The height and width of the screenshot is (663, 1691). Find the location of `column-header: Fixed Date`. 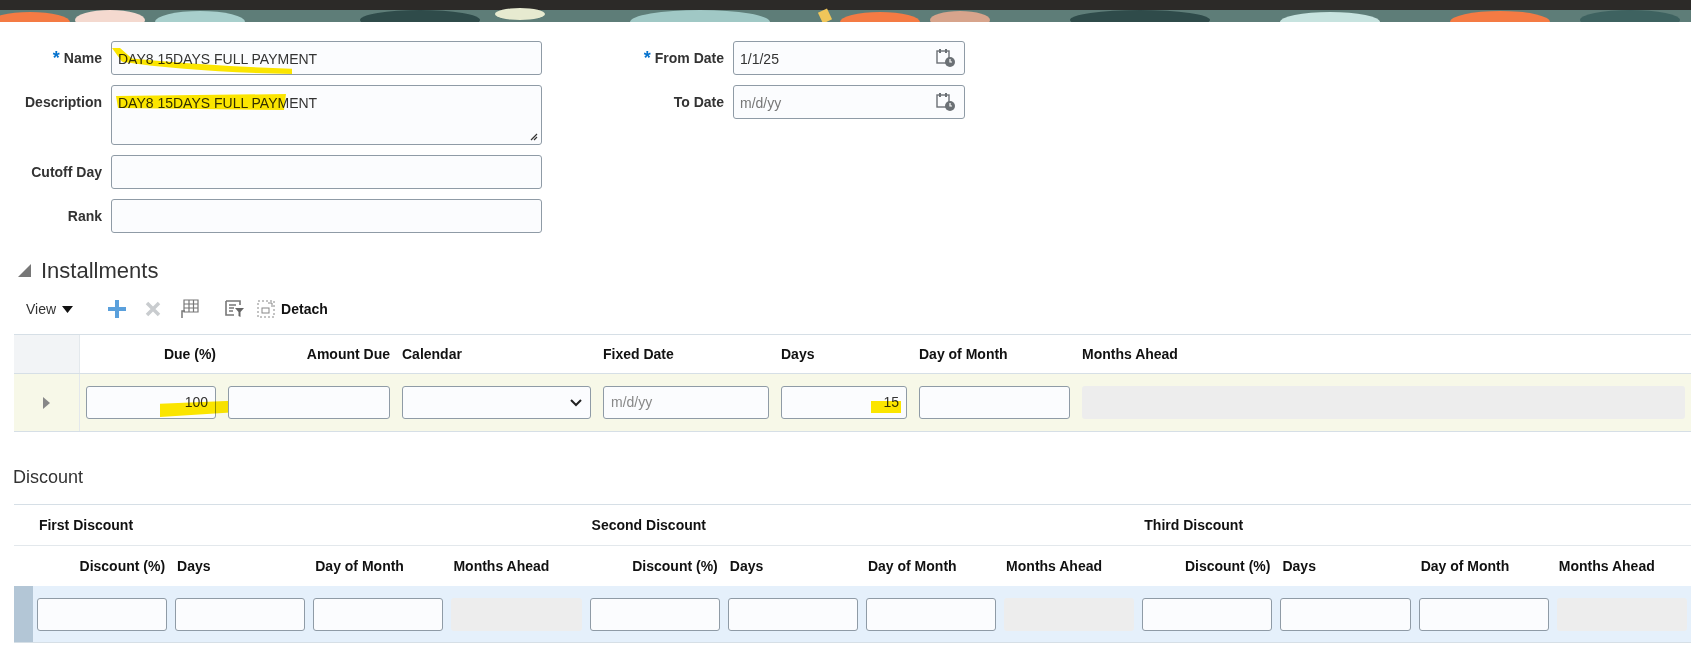

column-header: Fixed Date is located at coordinates (638, 354).